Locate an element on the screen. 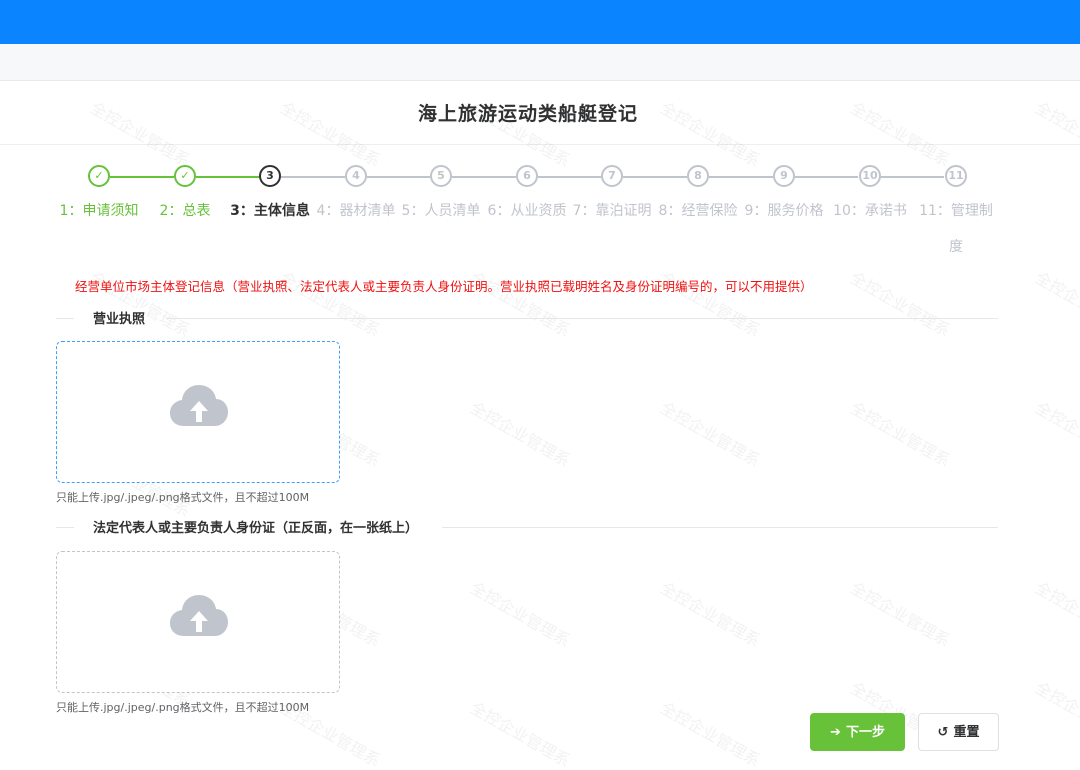 Image resolution: width=1080 pixels, height=770 pixels. section-divider-business-license: 营业执照 is located at coordinates (527, 318).